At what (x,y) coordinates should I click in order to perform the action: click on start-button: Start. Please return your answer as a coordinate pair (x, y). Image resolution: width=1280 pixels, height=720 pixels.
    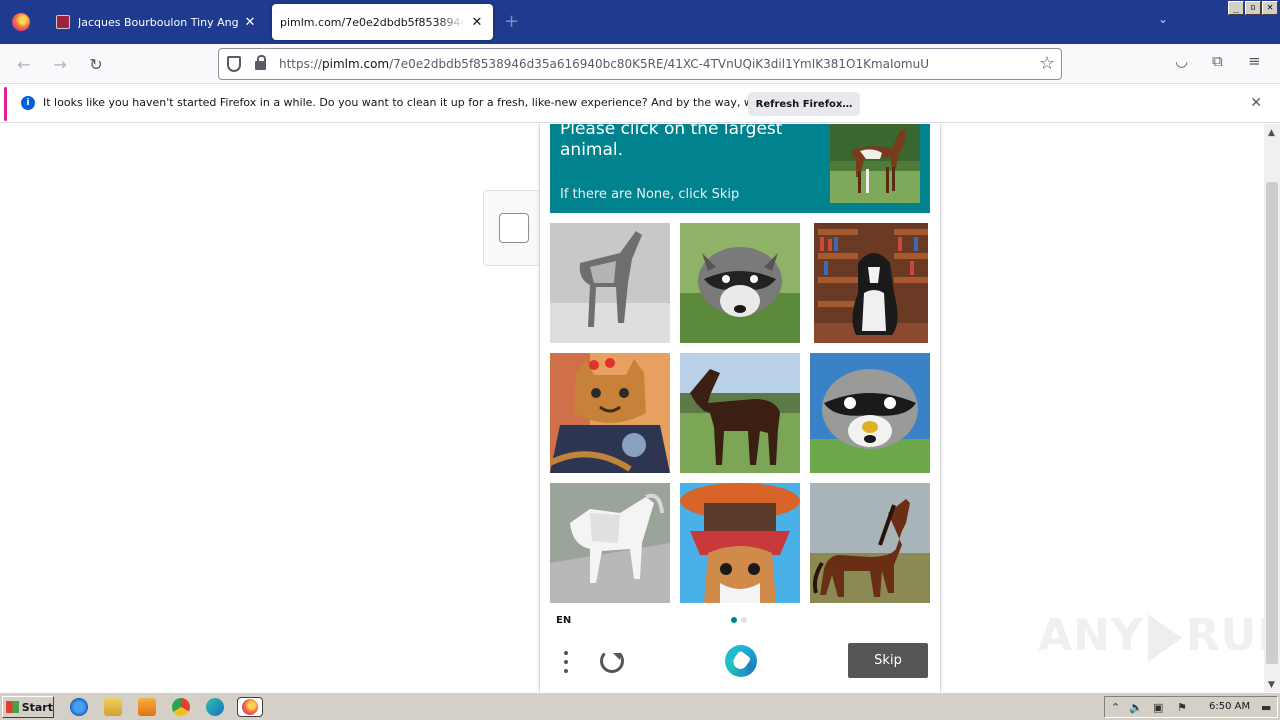
    Looking at the image, I should click on (28, 707).